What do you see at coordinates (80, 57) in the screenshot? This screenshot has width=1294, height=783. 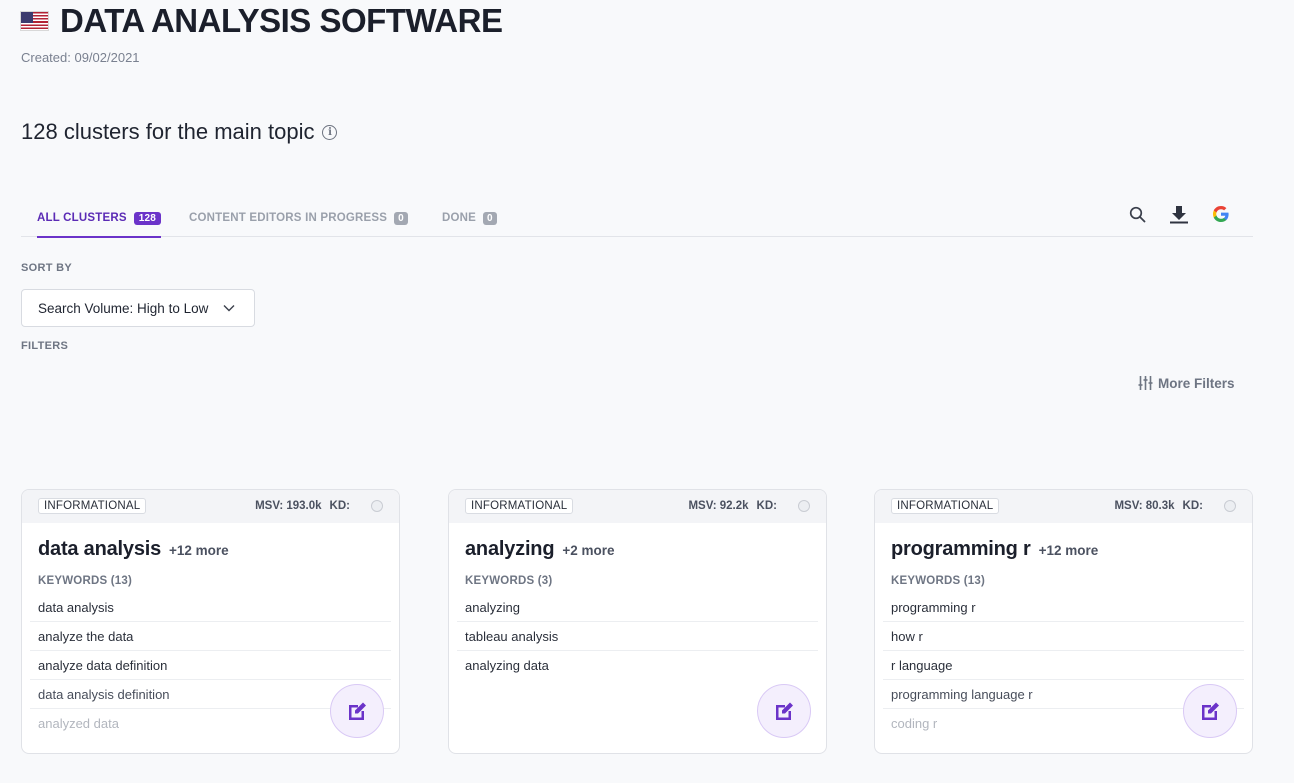 I see `created-date: Created: 09/02/2021` at bounding box center [80, 57].